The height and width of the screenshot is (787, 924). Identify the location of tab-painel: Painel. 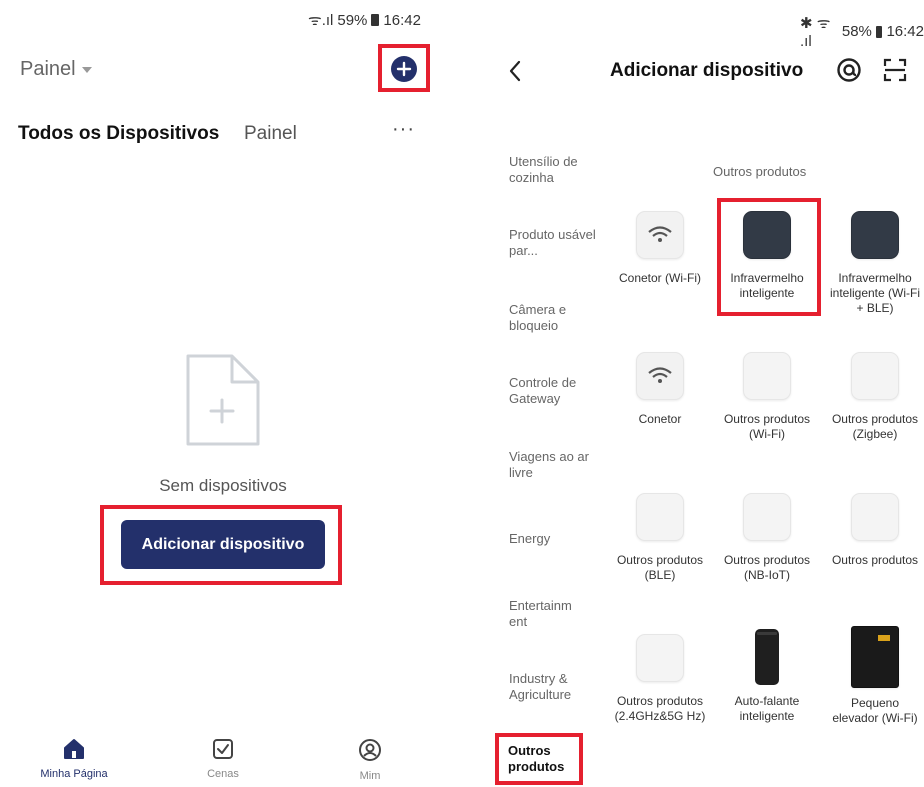
(270, 134).